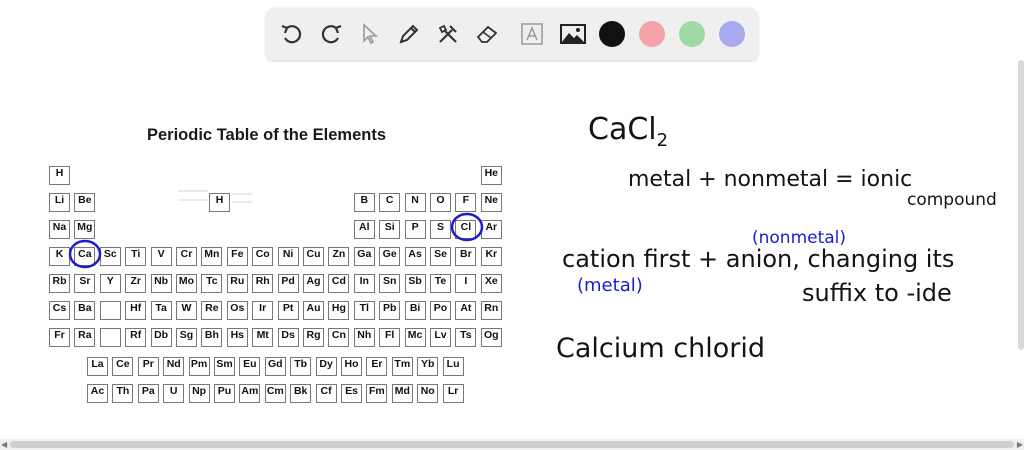  Describe the element at coordinates (662, 140) in the screenshot. I see `formula-subscript: 2` at that location.